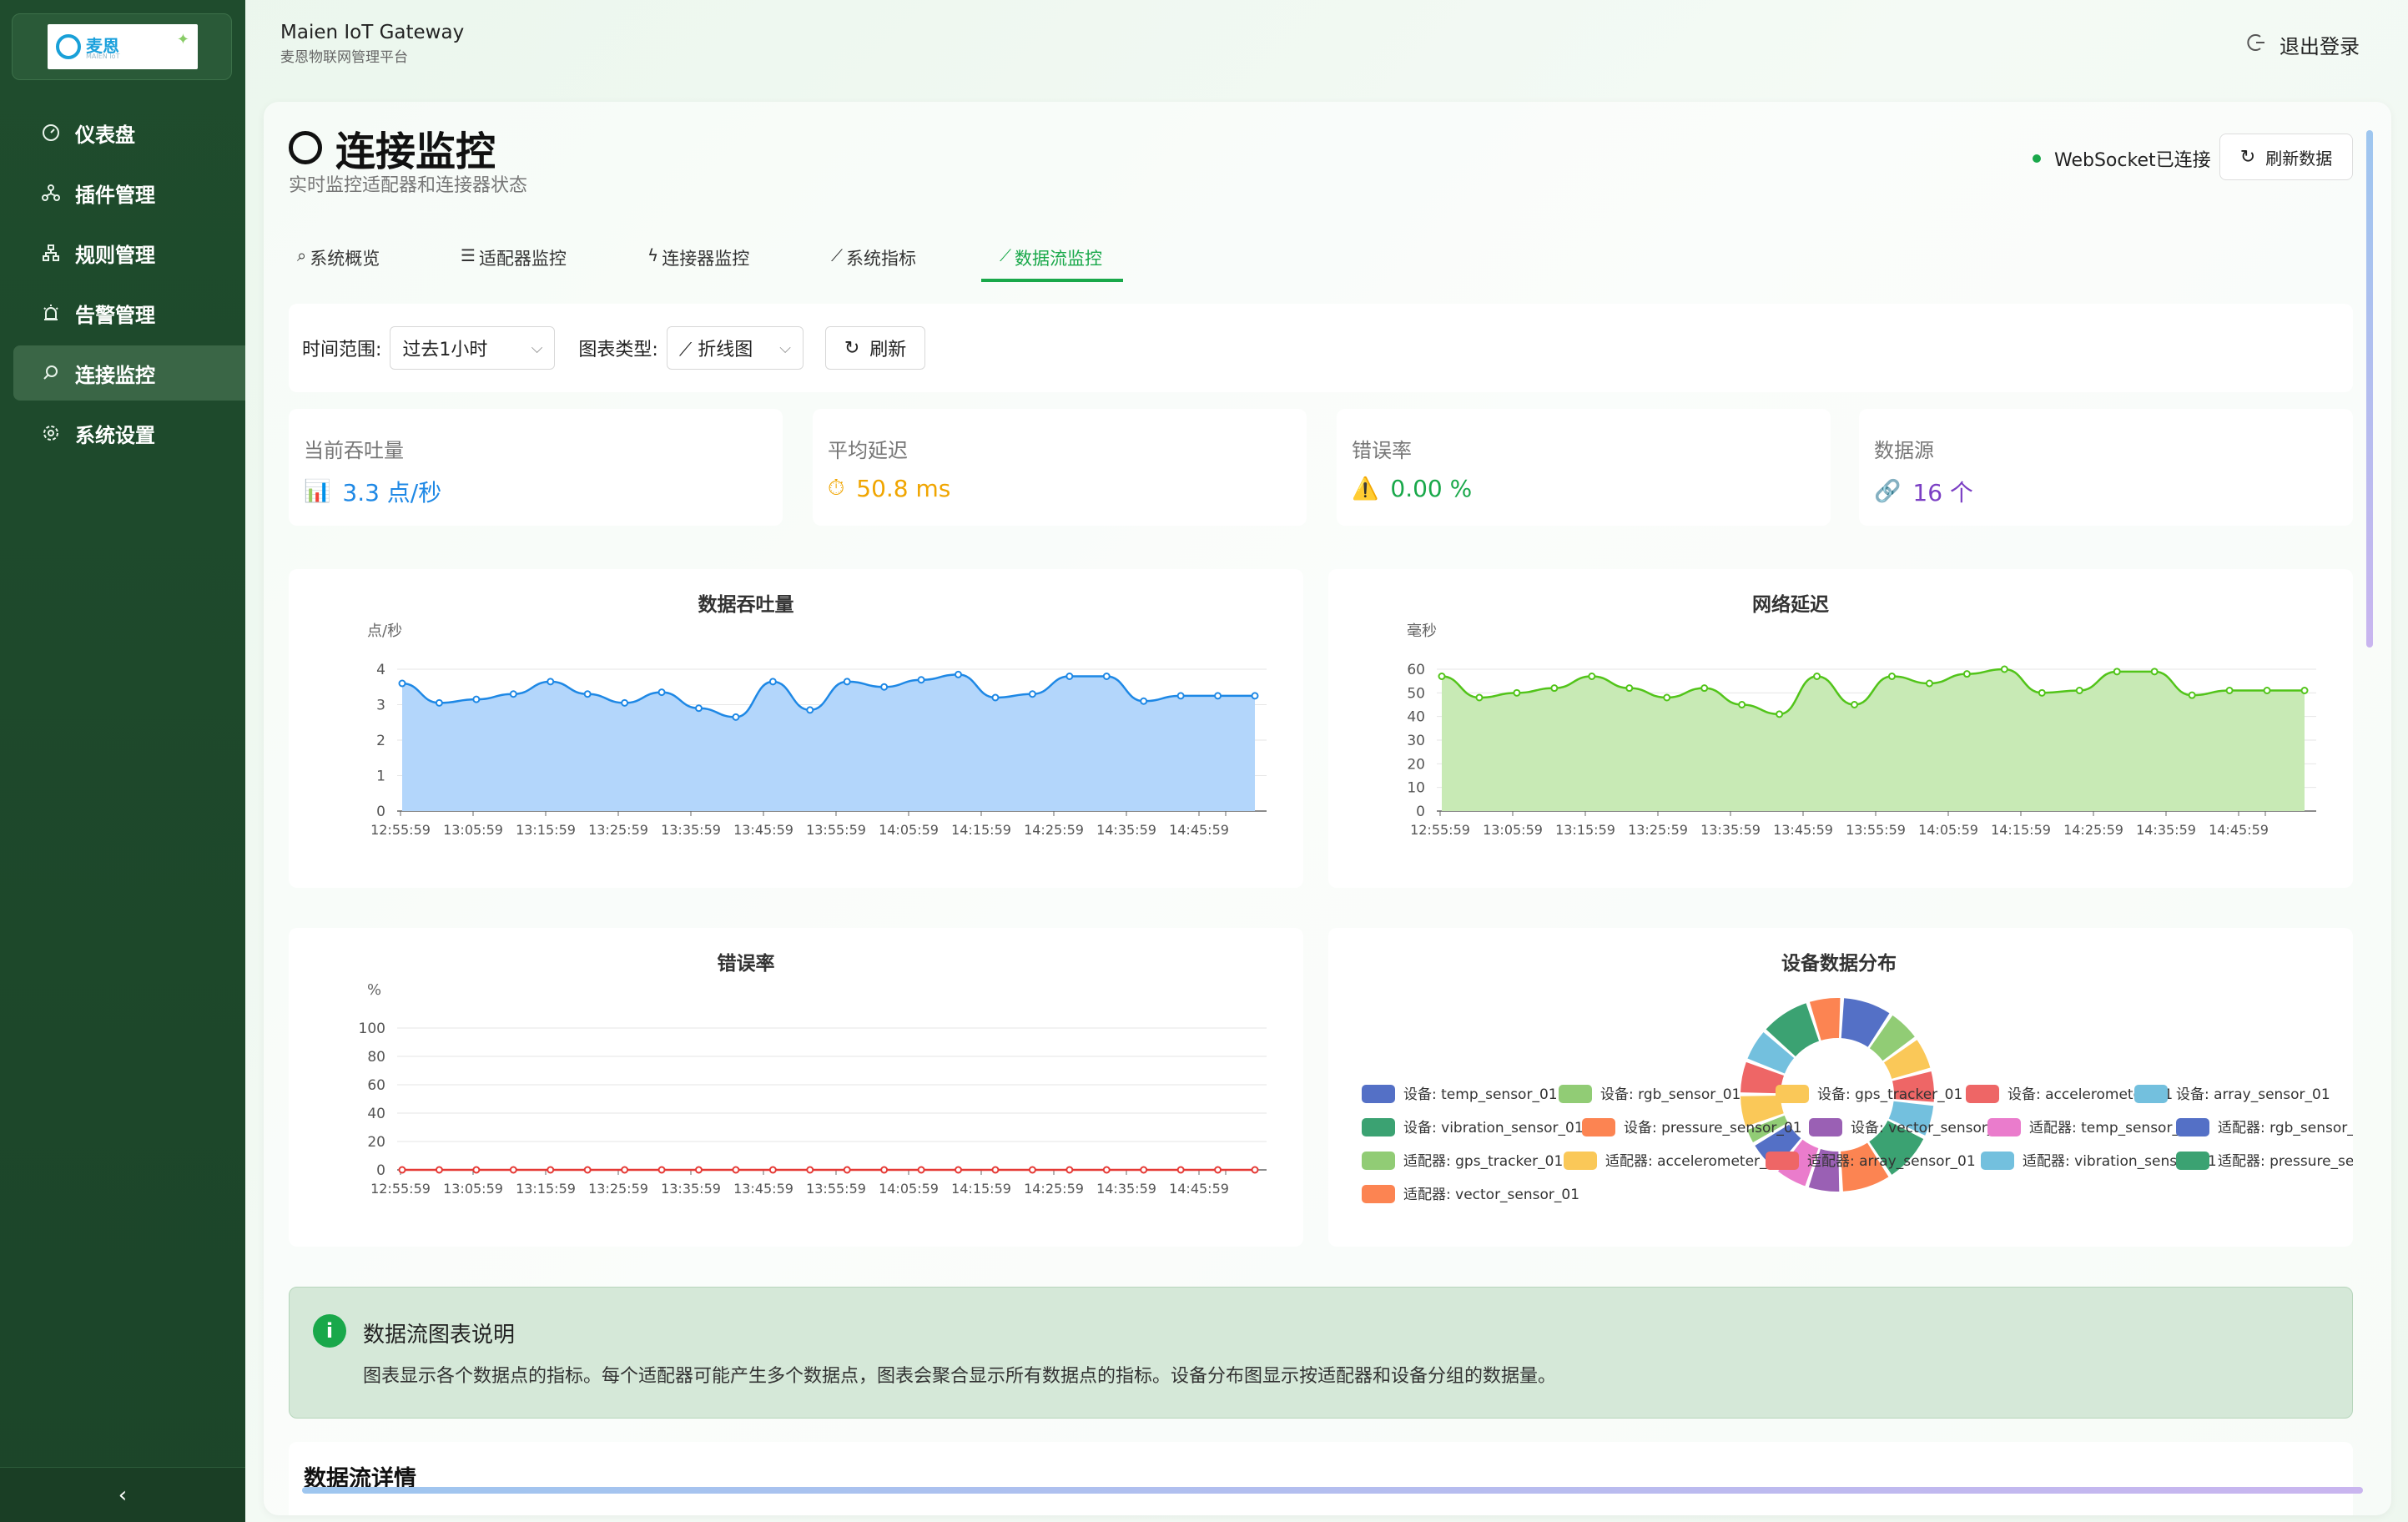  Describe the element at coordinates (1416, 670) in the screenshot. I see `y-tick-label: 60` at that location.